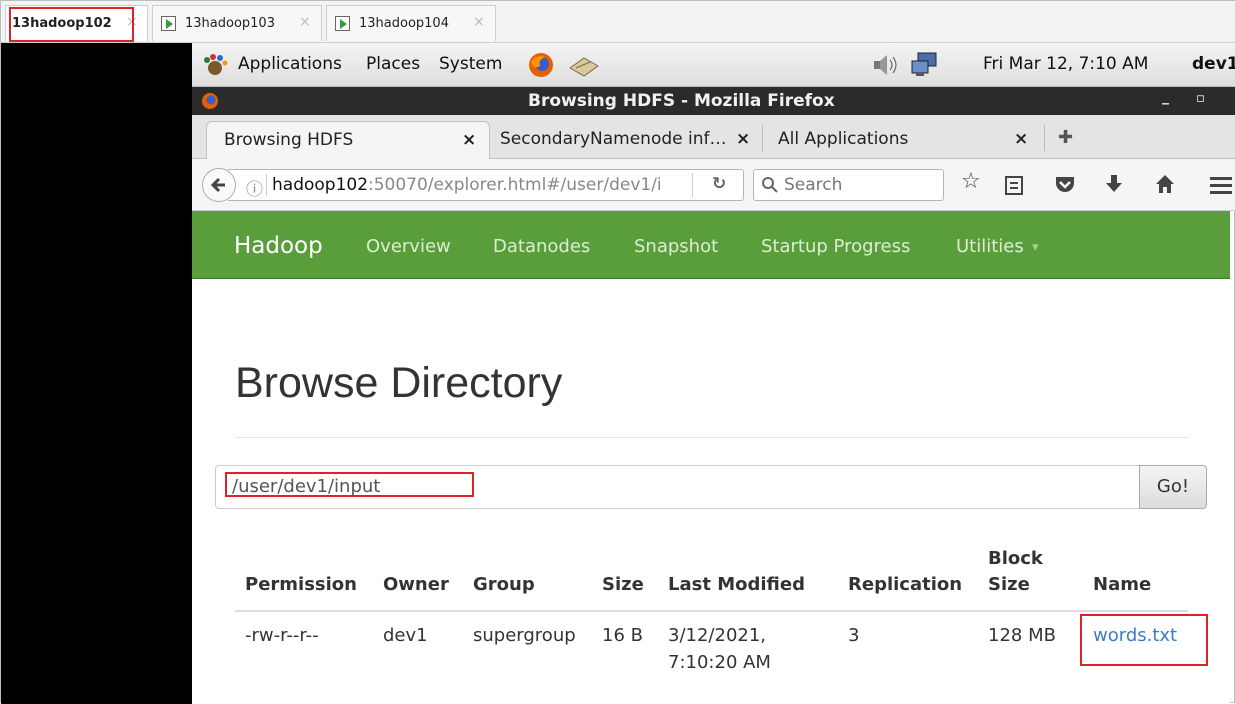  I want to click on firefox-launcher-icon, so click(541, 65).